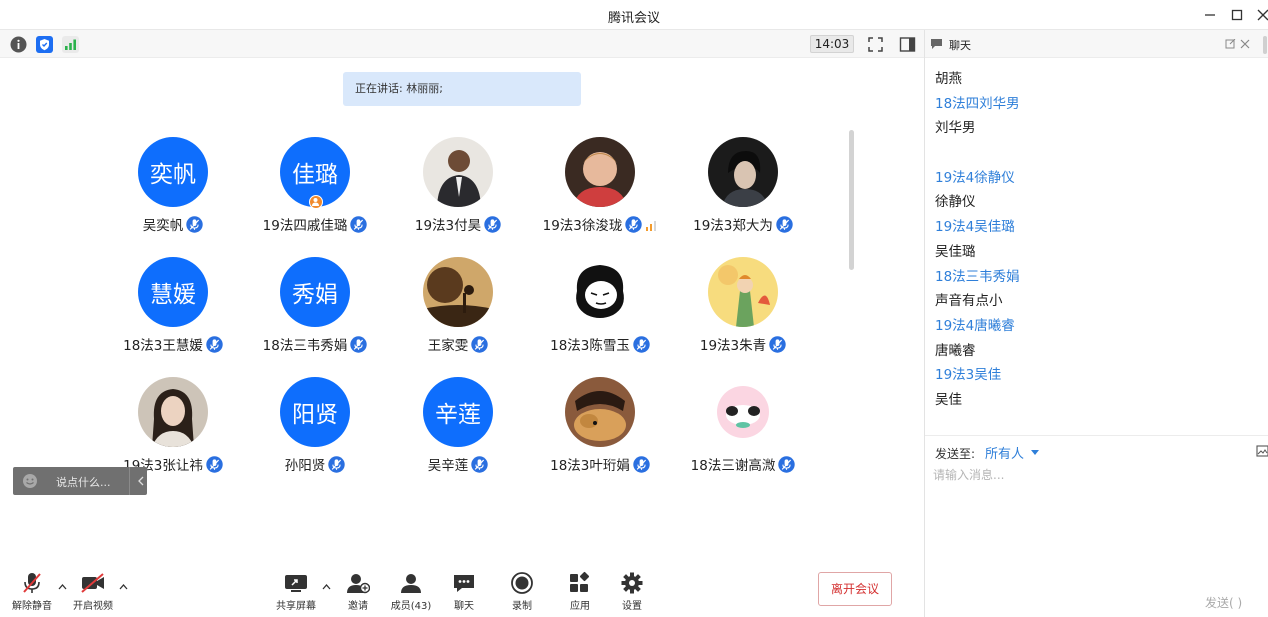 The image size is (1268, 617). I want to click on participant-name-text: 19法四戚佳璐, so click(305, 226).